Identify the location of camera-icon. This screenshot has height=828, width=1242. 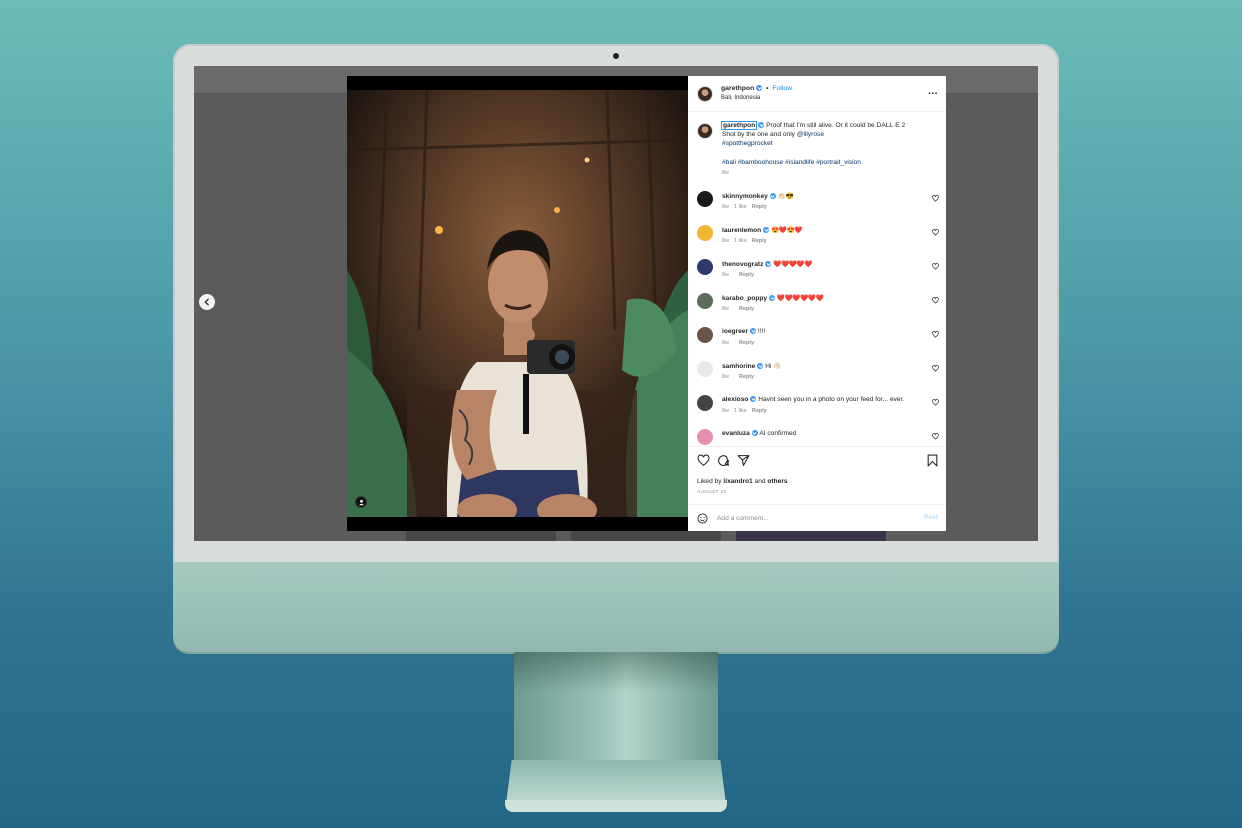
(616, 56).